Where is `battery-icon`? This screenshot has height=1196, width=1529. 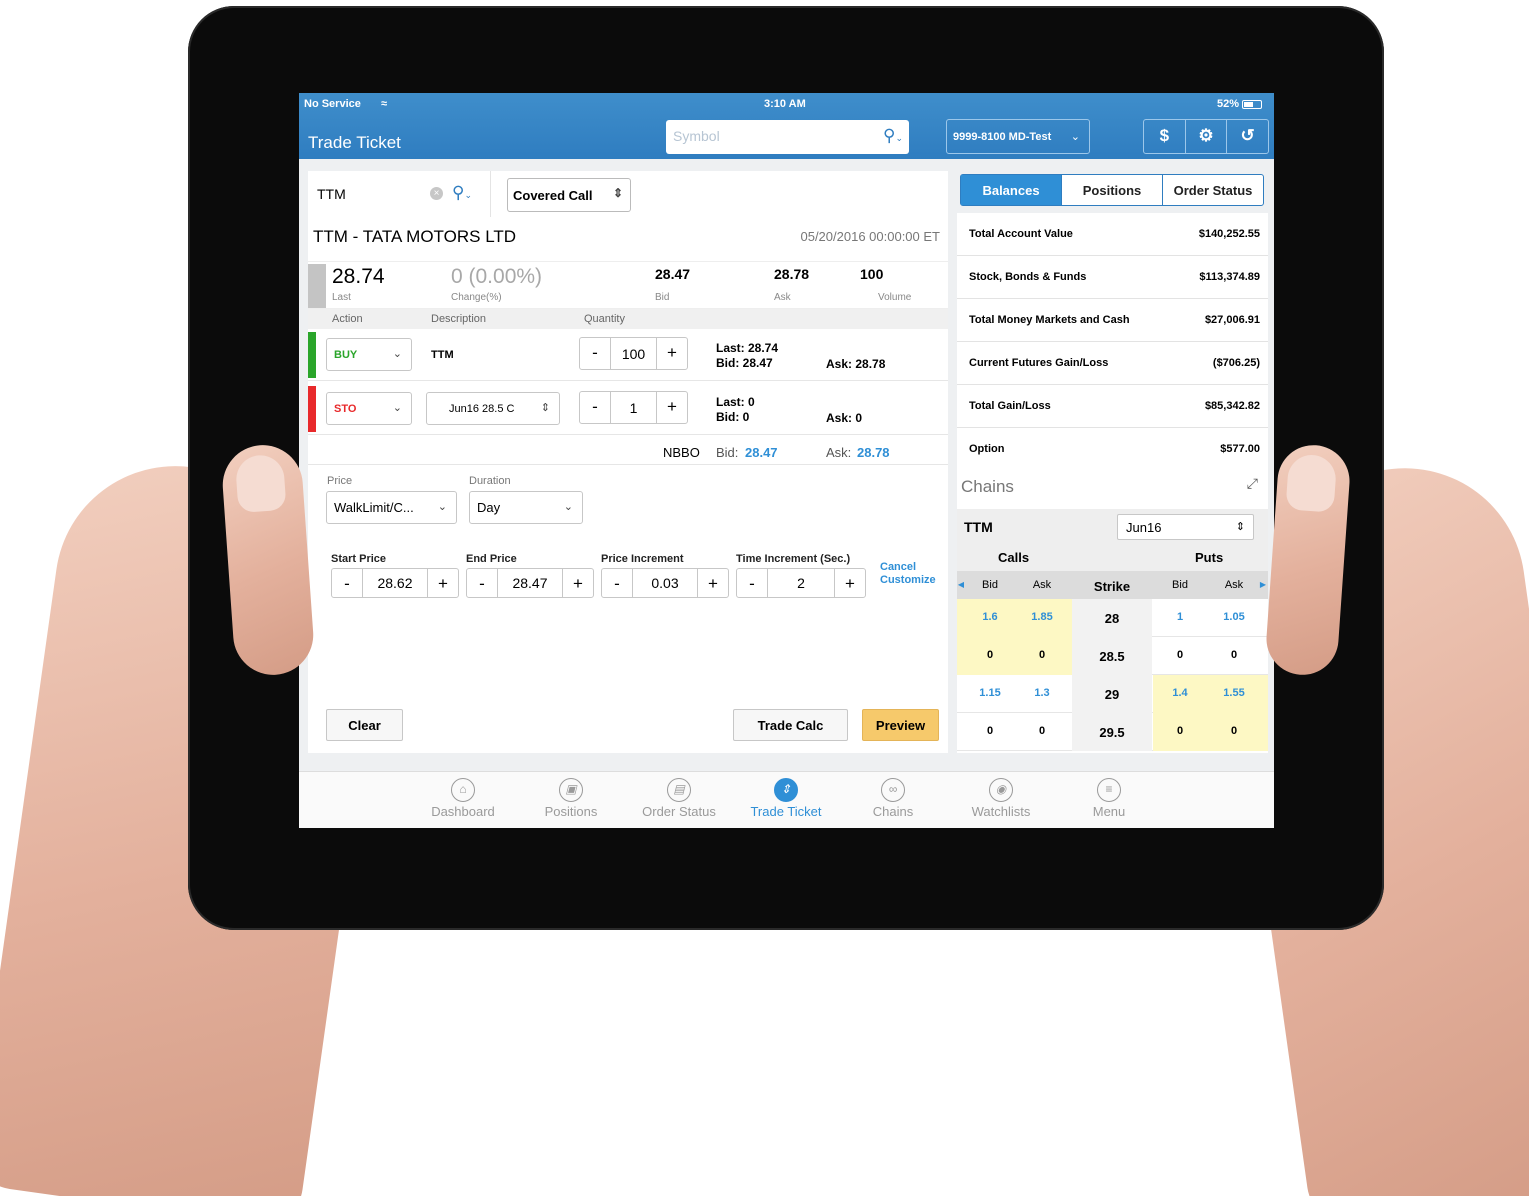
battery-icon is located at coordinates (1252, 104).